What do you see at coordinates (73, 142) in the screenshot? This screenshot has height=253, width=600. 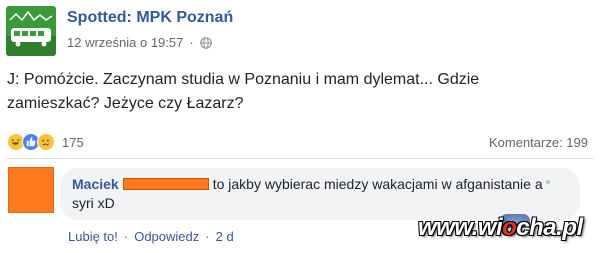 I see `reaction-count: 175` at bounding box center [73, 142].